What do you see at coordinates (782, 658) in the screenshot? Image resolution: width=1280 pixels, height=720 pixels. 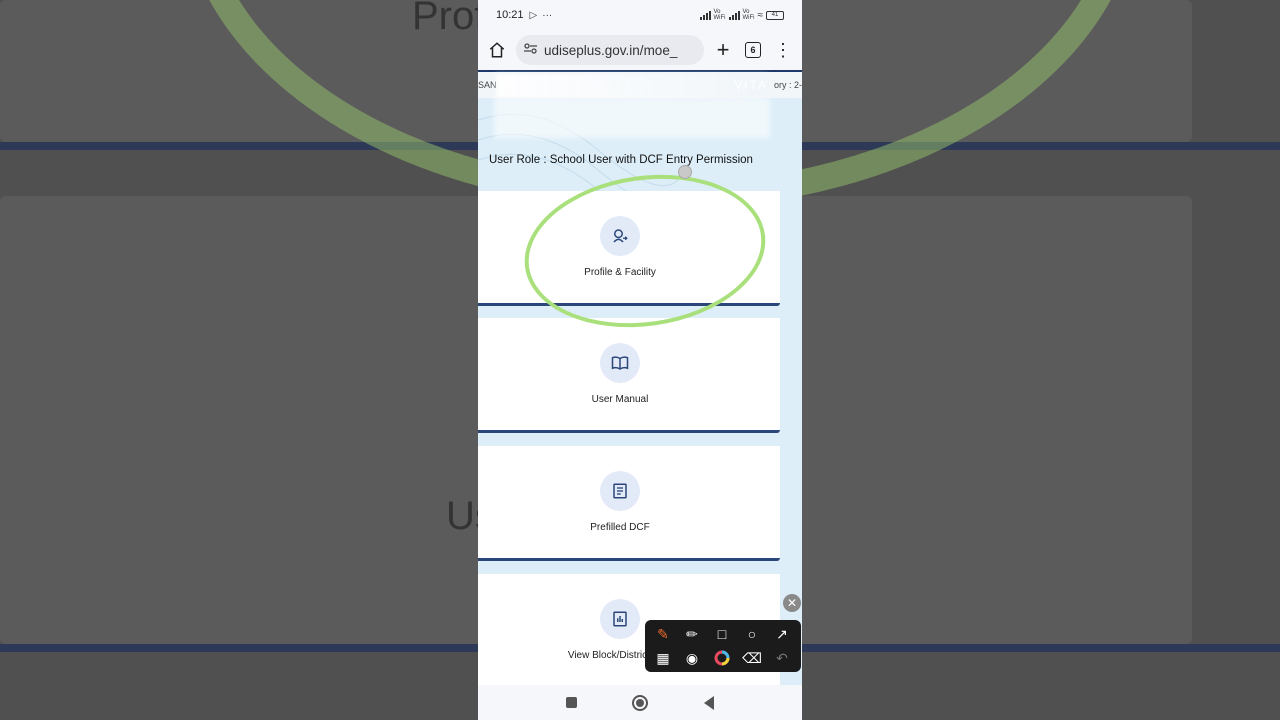 I see `undo-icon: ↶` at bounding box center [782, 658].